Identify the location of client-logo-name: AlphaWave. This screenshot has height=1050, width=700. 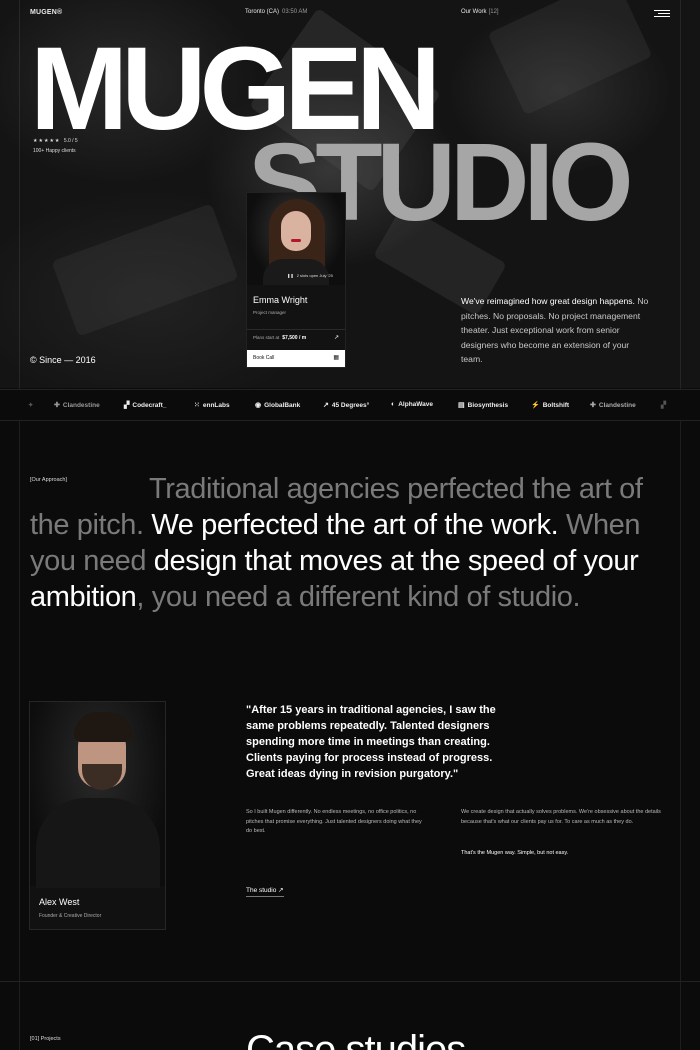
(416, 404).